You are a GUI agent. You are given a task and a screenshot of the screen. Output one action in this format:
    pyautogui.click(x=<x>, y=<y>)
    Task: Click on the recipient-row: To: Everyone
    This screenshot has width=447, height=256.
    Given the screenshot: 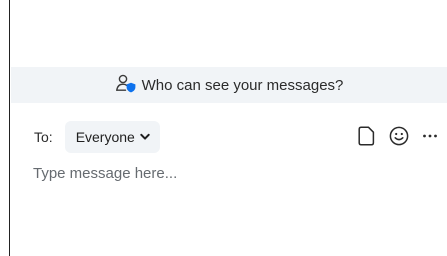 What is the action you would take?
    pyautogui.click(x=97, y=137)
    